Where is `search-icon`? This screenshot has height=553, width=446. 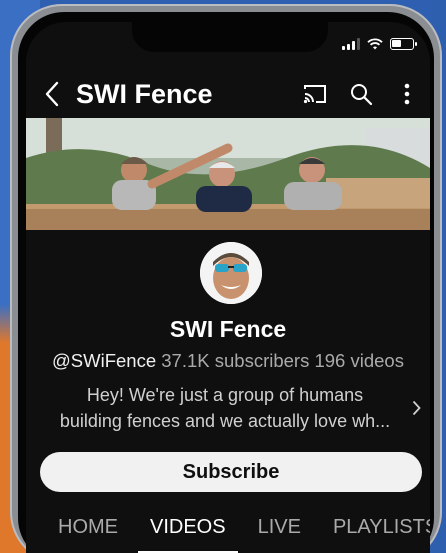 search-icon is located at coordinates (362, 95).